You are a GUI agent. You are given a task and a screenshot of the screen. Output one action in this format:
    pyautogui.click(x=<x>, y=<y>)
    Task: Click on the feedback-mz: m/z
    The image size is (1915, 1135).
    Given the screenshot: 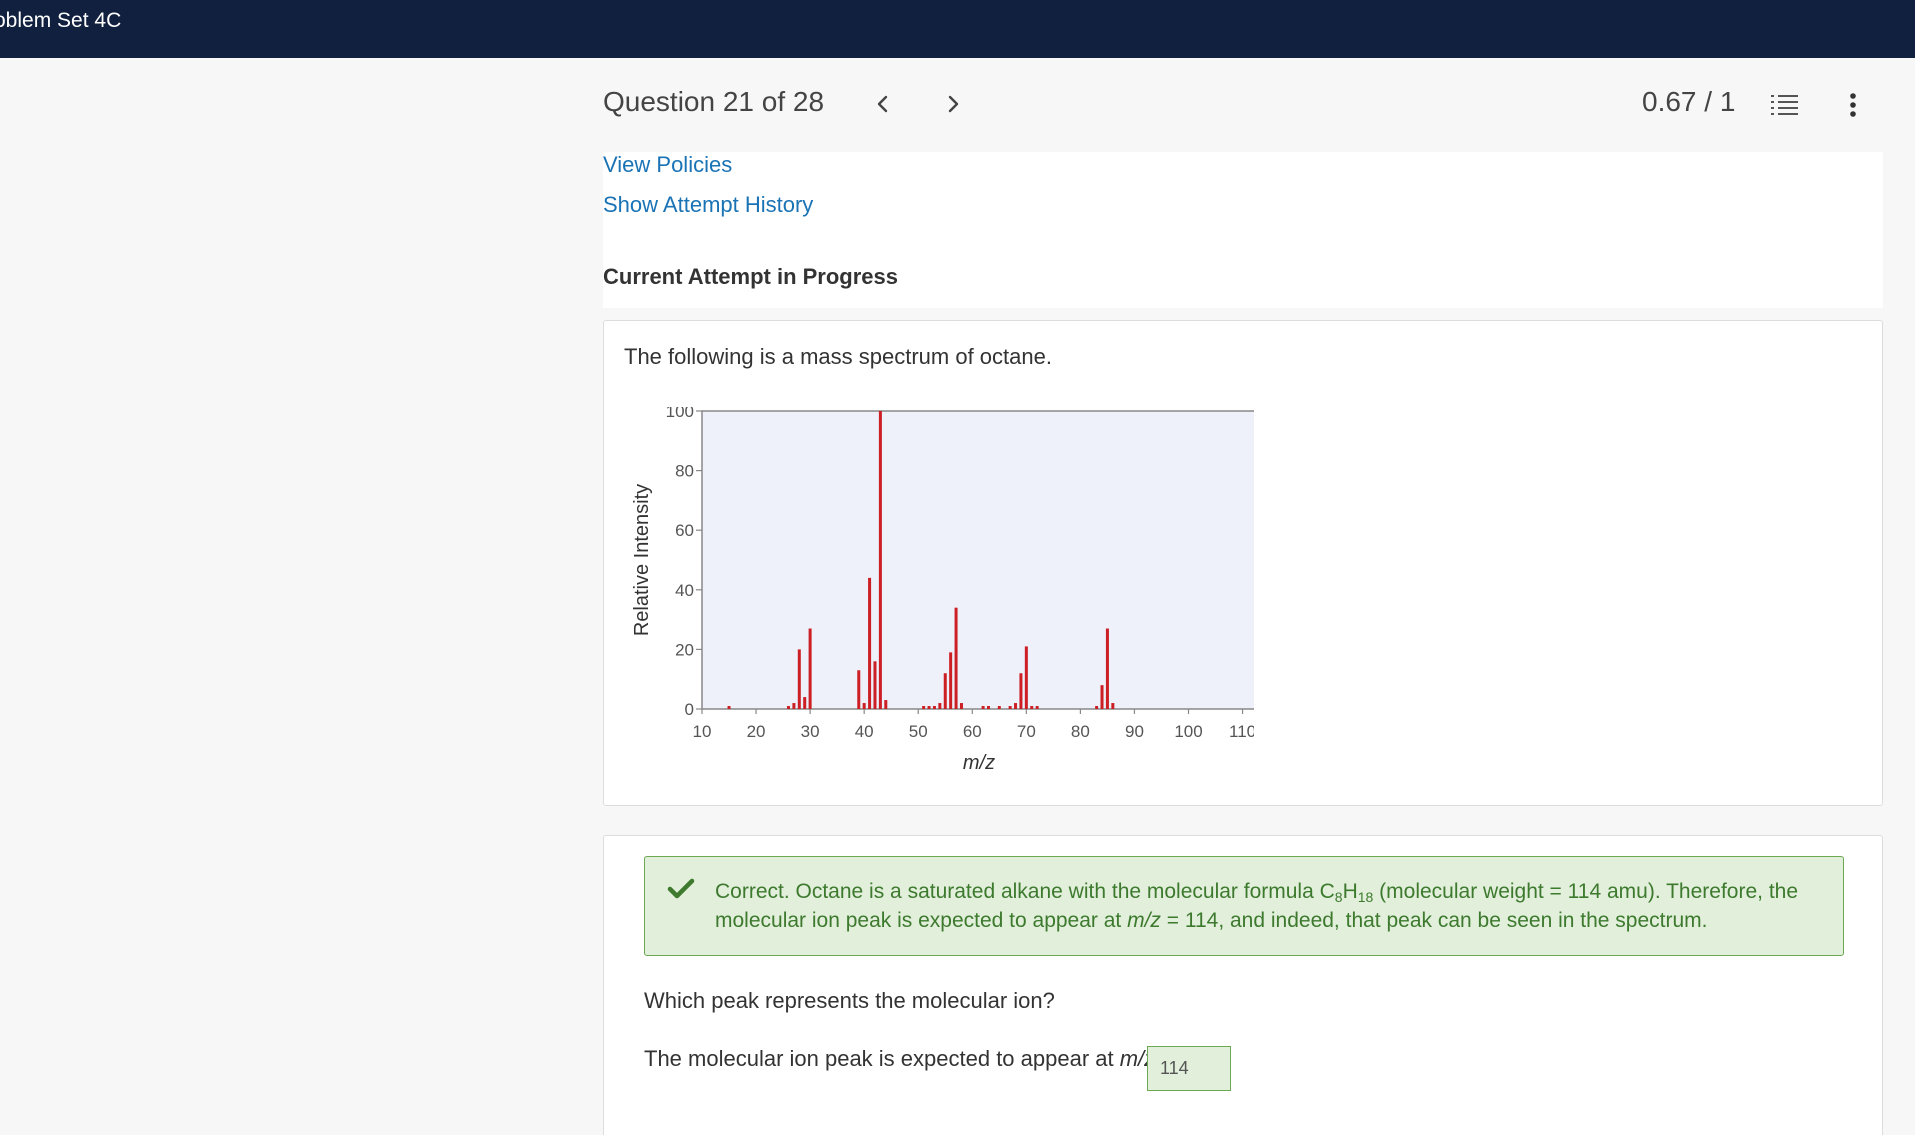 What is the action you would take?
    pyautogui.click(x=1144, y=920)
    